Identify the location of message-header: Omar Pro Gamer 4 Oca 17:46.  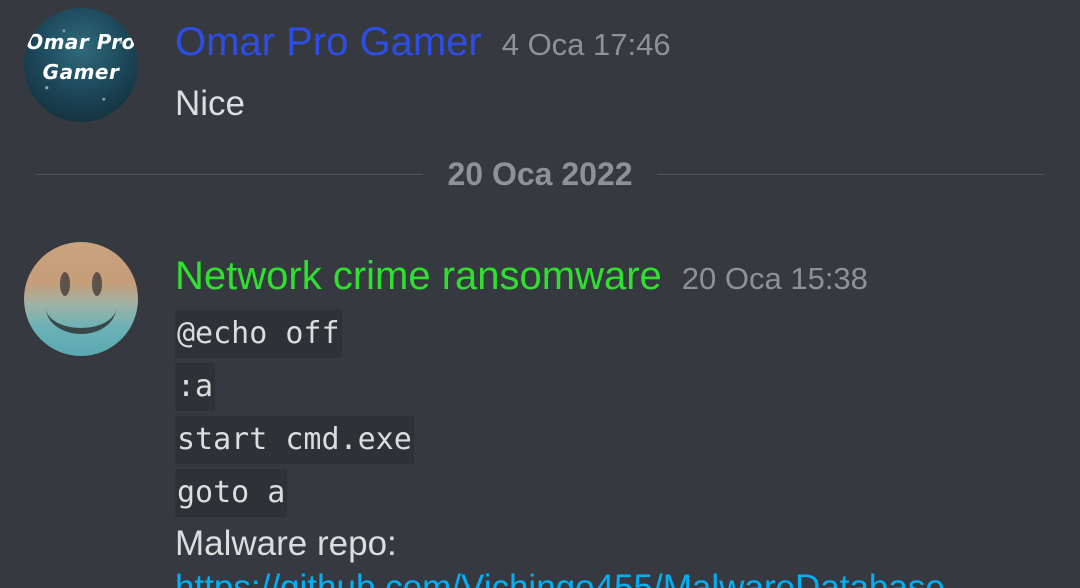
(627, 42).